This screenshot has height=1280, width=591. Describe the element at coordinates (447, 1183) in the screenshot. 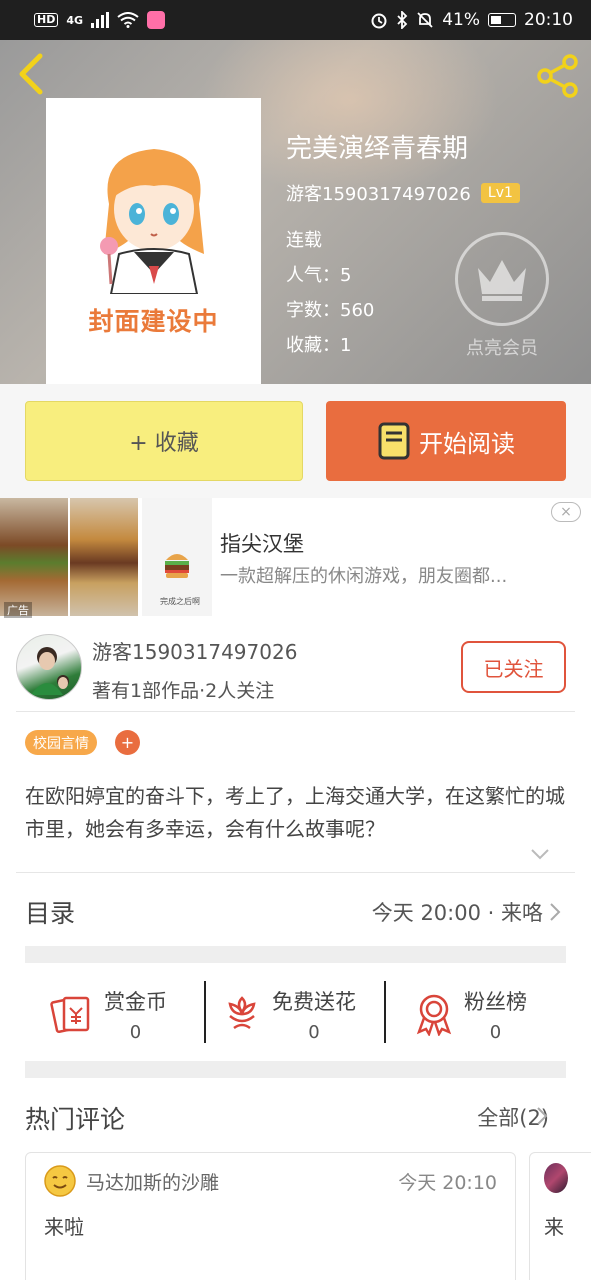

I see `comment-time: 今天 20:10` at that location.